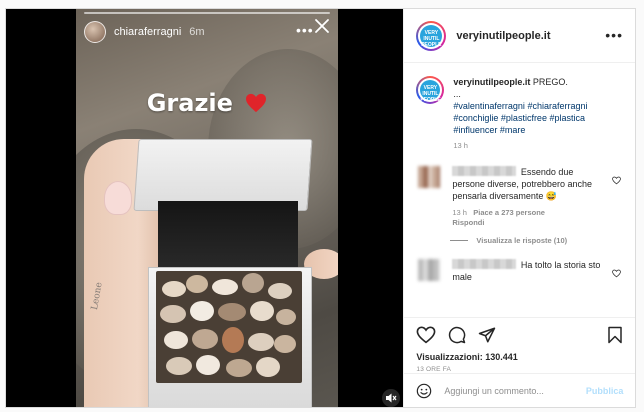 The height and width of the screenshot is (412, 644). Describe the element at coordinates (519, 271) in the screenshot. I see `comment-item: Ha tolto la storia sto male` at that location.